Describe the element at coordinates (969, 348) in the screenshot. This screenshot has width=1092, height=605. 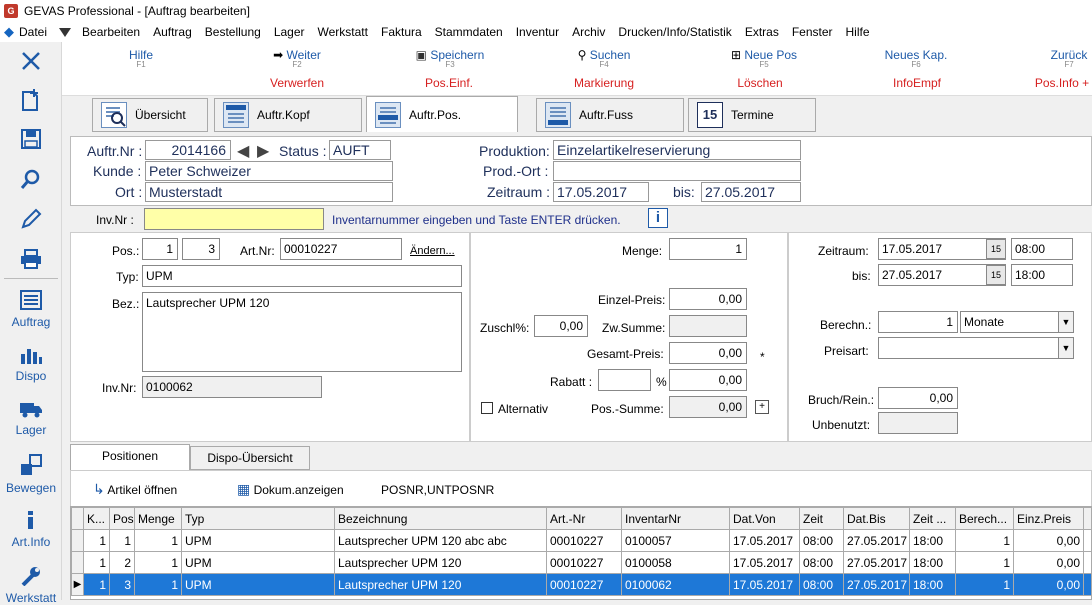
I see `preisart-select` at that location.